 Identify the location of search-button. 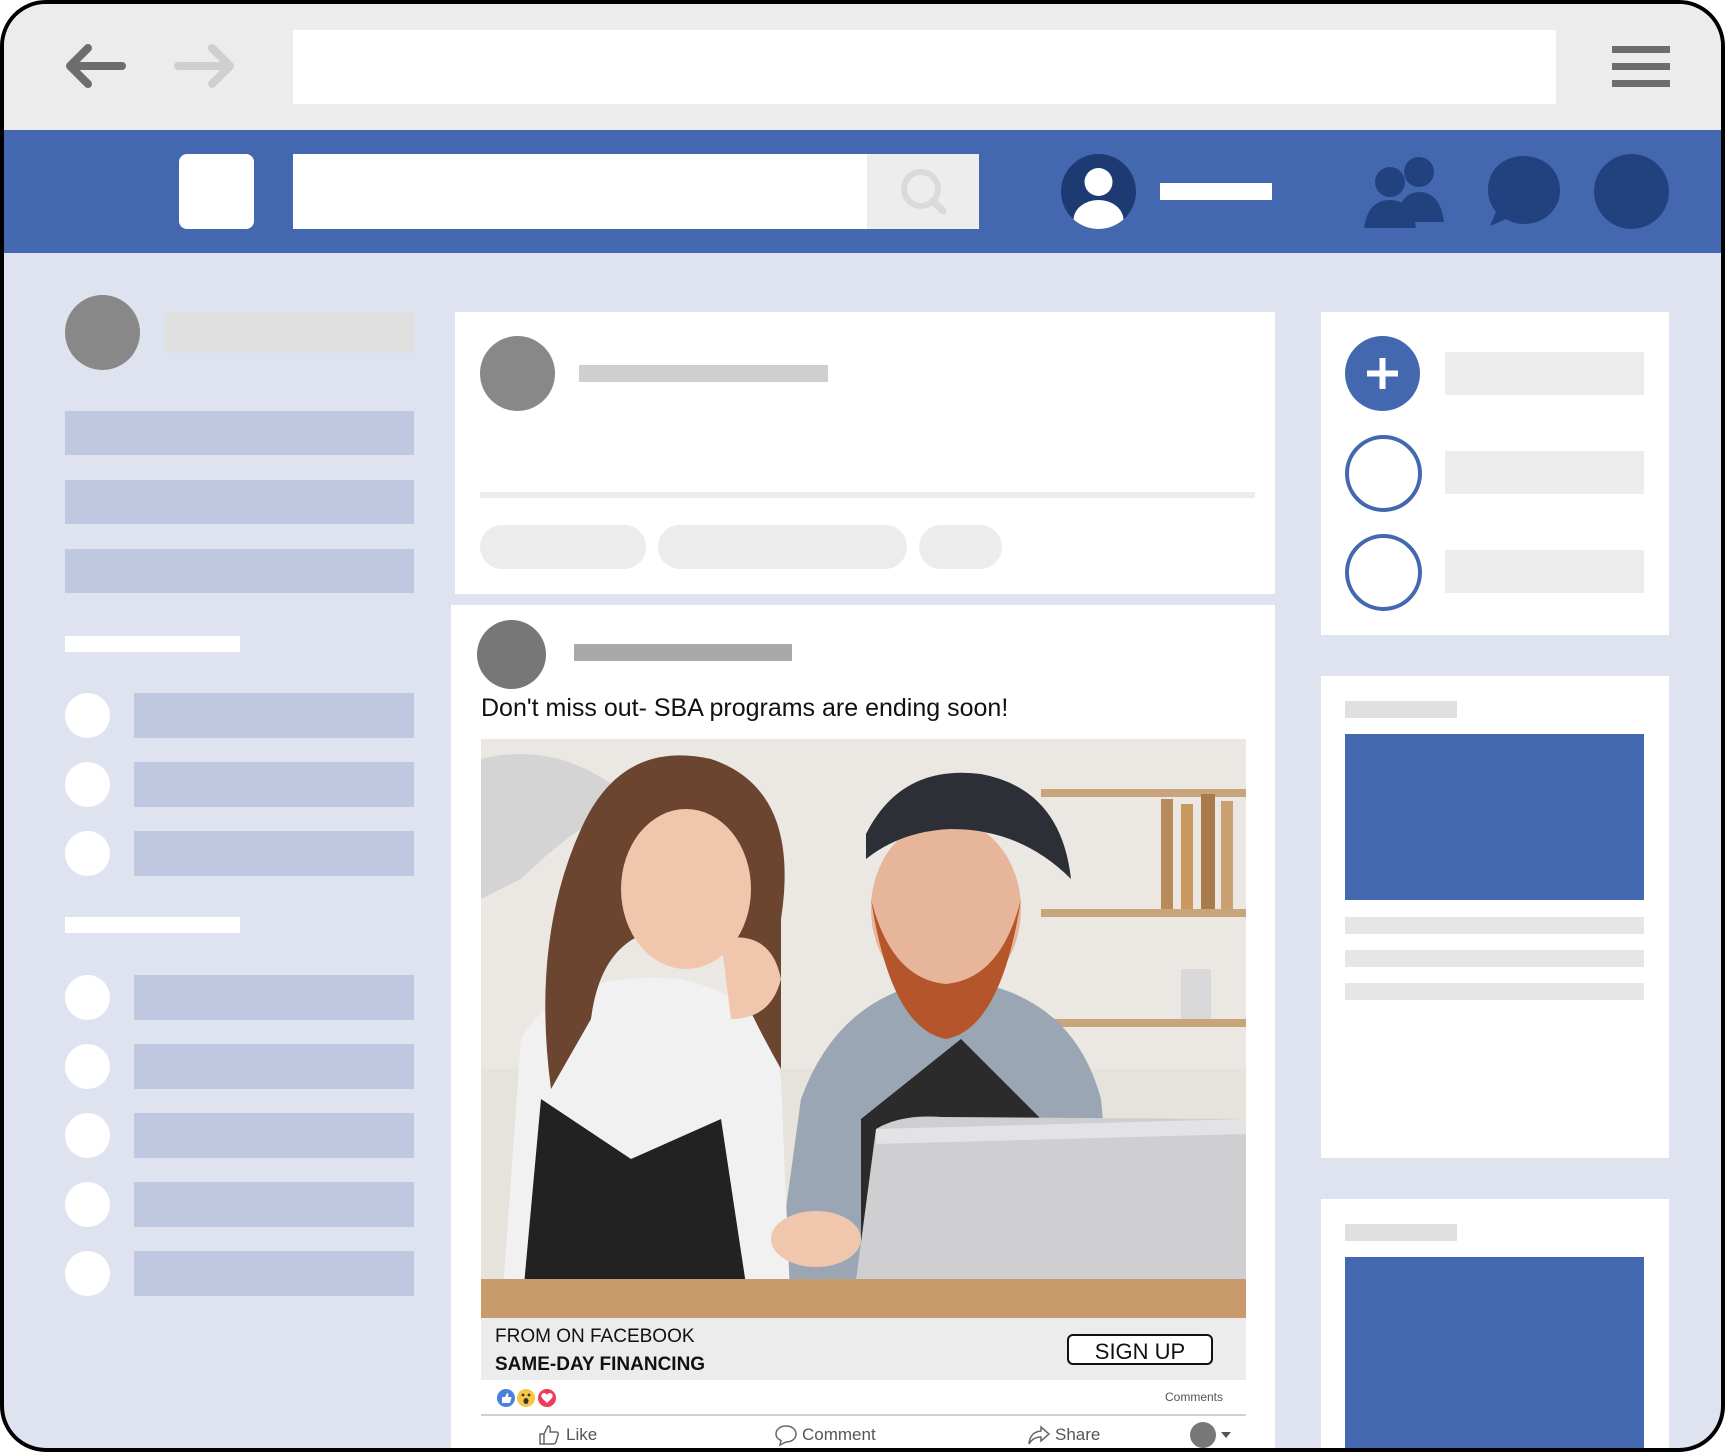
(923, 191).